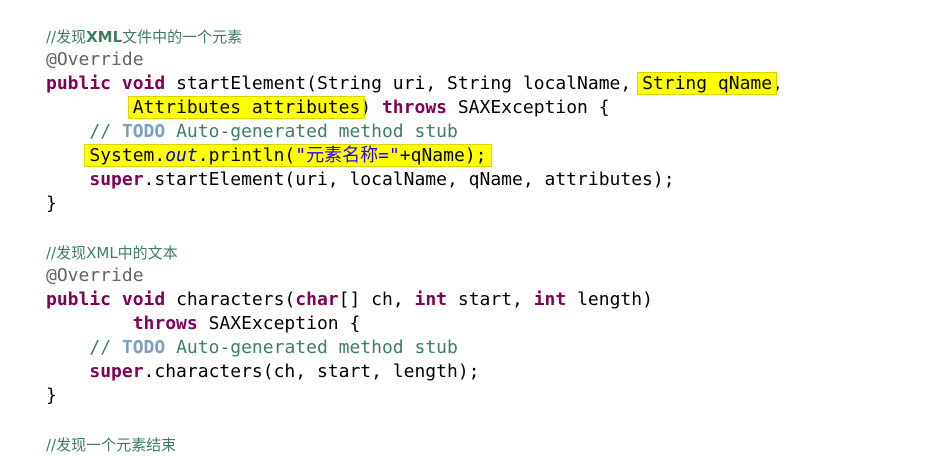  What do you see at coordinates (317, 299) in the screenshot?
I see `keyword-char: char` at bounding box center [317, 299].